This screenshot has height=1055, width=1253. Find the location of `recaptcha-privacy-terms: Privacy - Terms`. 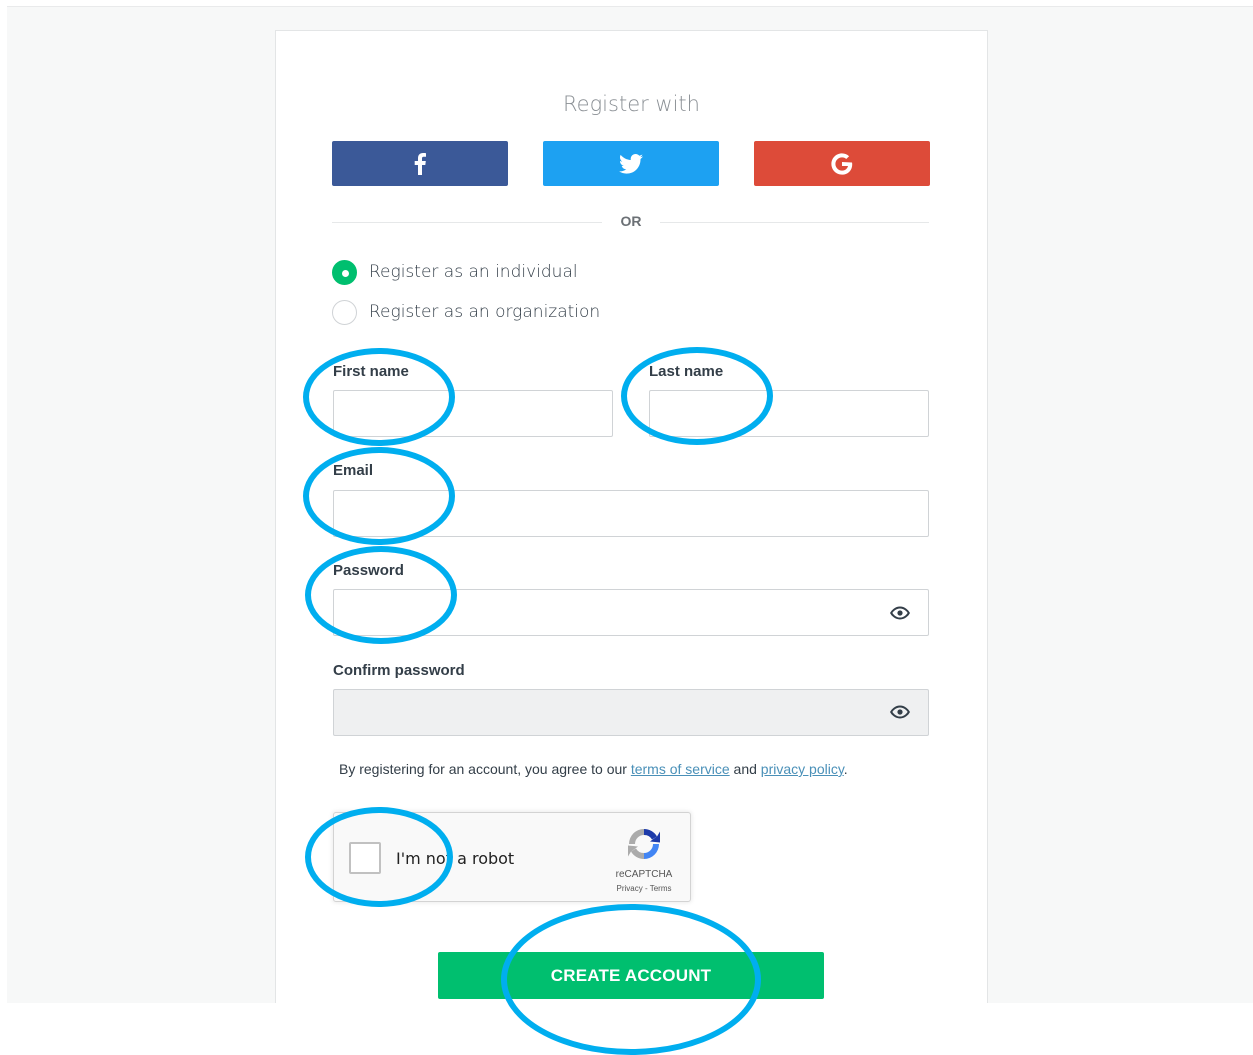

recaptcha-privacy-terms: Privacy - Terms is located at coordinates (644, 888).